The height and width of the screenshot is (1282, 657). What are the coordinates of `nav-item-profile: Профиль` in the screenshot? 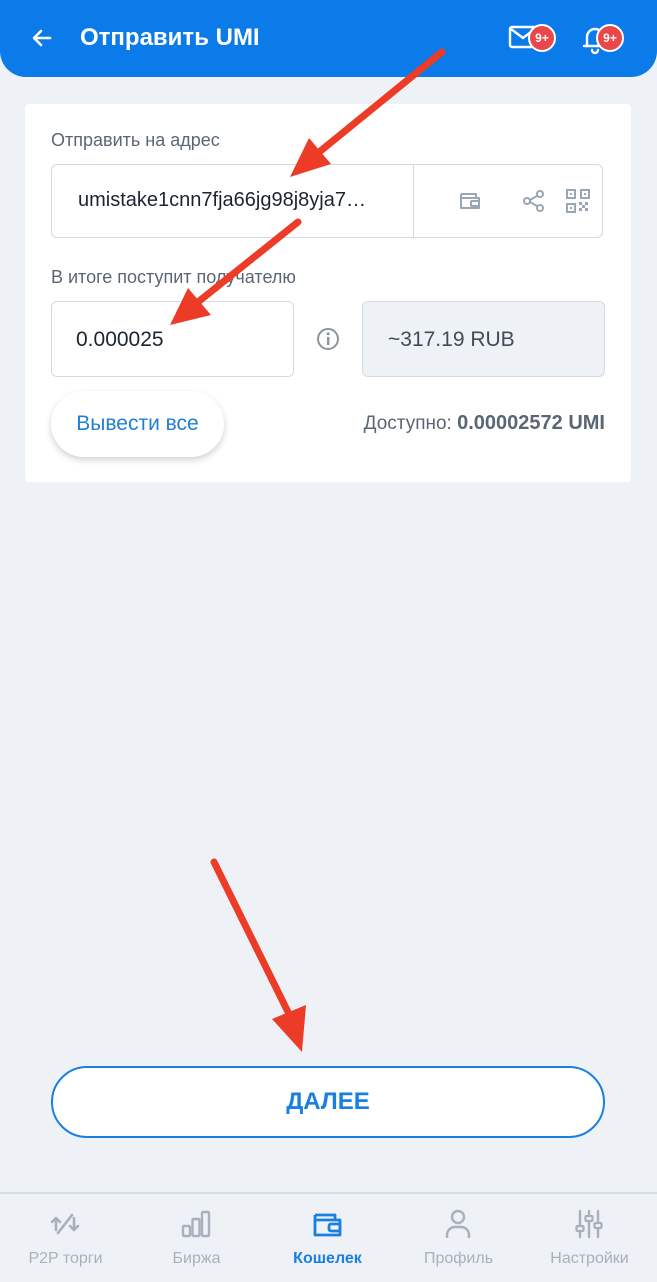 It's located at (458, 1238).